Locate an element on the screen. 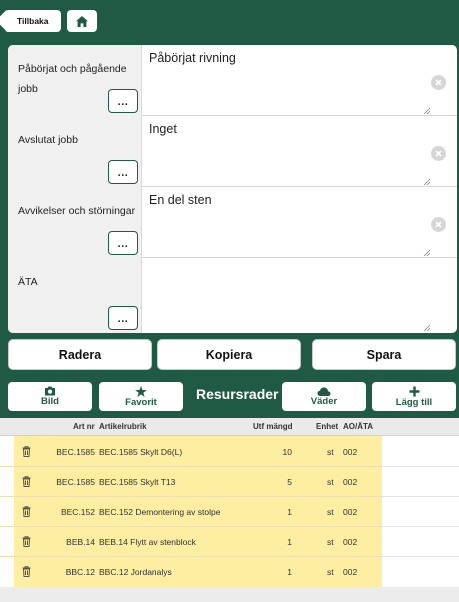  photo-label: Bild is located at coordinates (50, 401).